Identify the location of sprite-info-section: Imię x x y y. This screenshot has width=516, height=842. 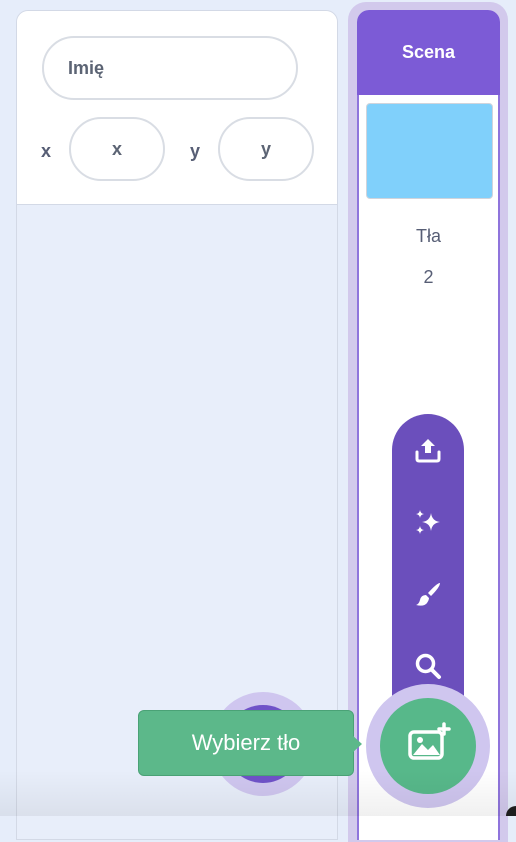
(177, 108).